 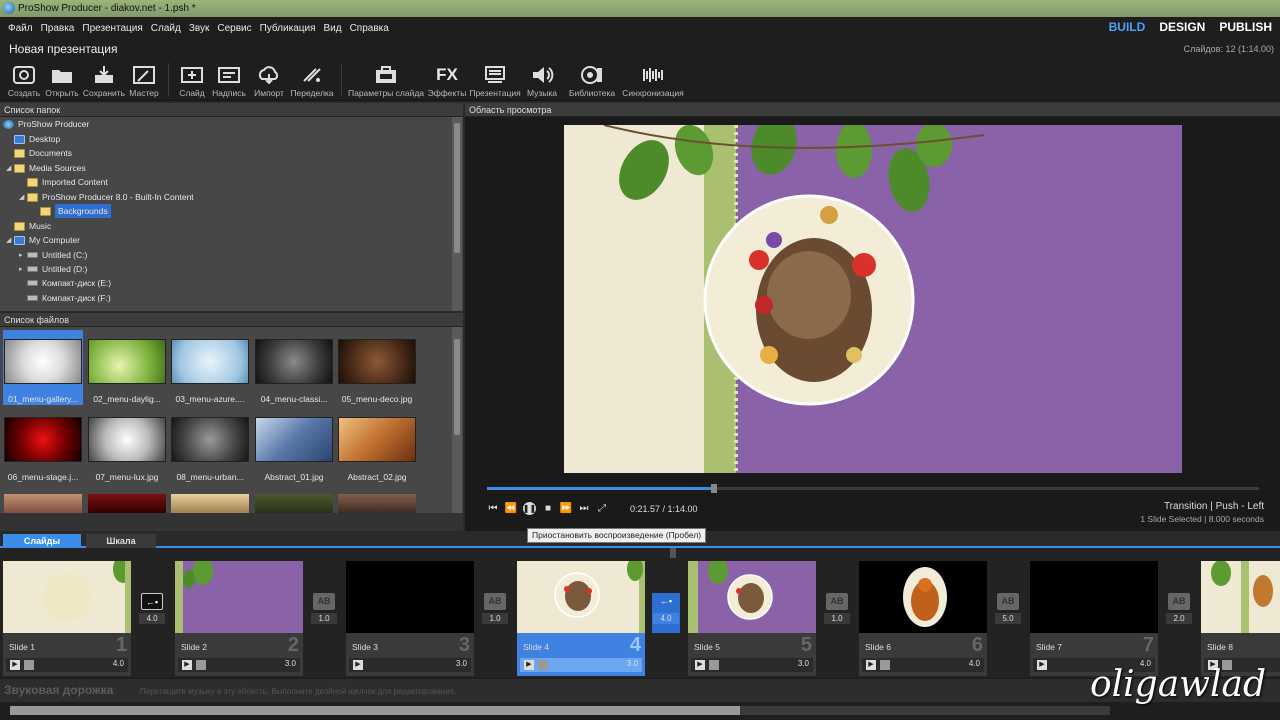 What do you see at coordinates (112, 28) in the screenshot?
I see `menu-show: Презентация` at bounding box center [112, 28].